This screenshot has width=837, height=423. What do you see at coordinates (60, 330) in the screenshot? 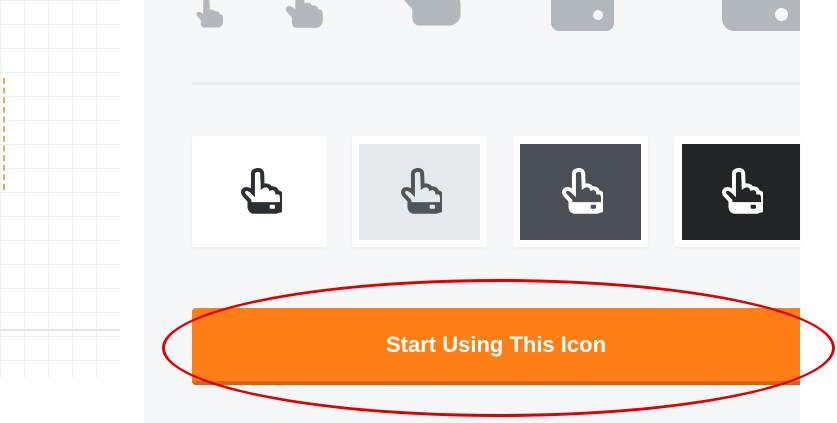
I see `grid-baseline` at bounding box center [60, 330].